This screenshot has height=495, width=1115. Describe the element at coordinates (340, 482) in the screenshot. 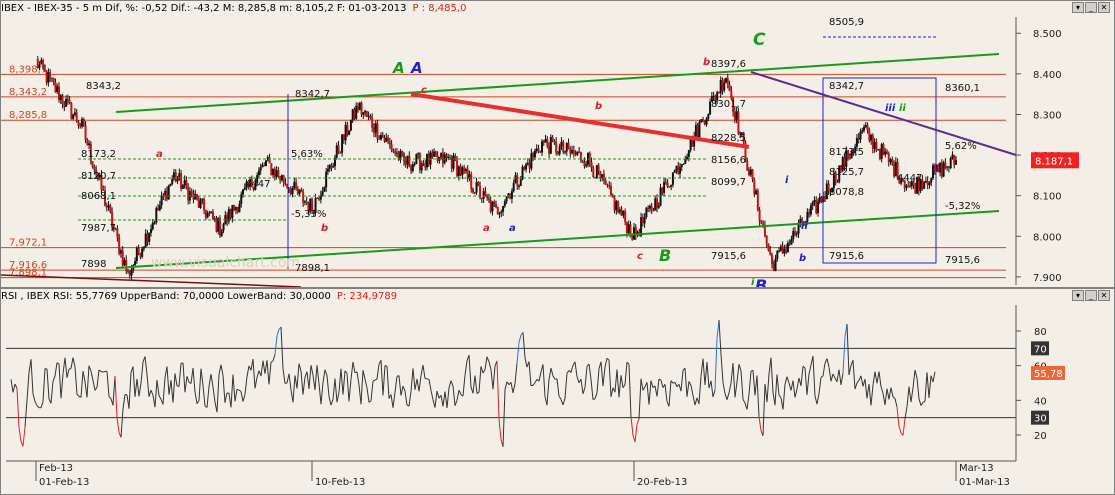

I see `x-tick-label: 10-Feb-13` at that location.